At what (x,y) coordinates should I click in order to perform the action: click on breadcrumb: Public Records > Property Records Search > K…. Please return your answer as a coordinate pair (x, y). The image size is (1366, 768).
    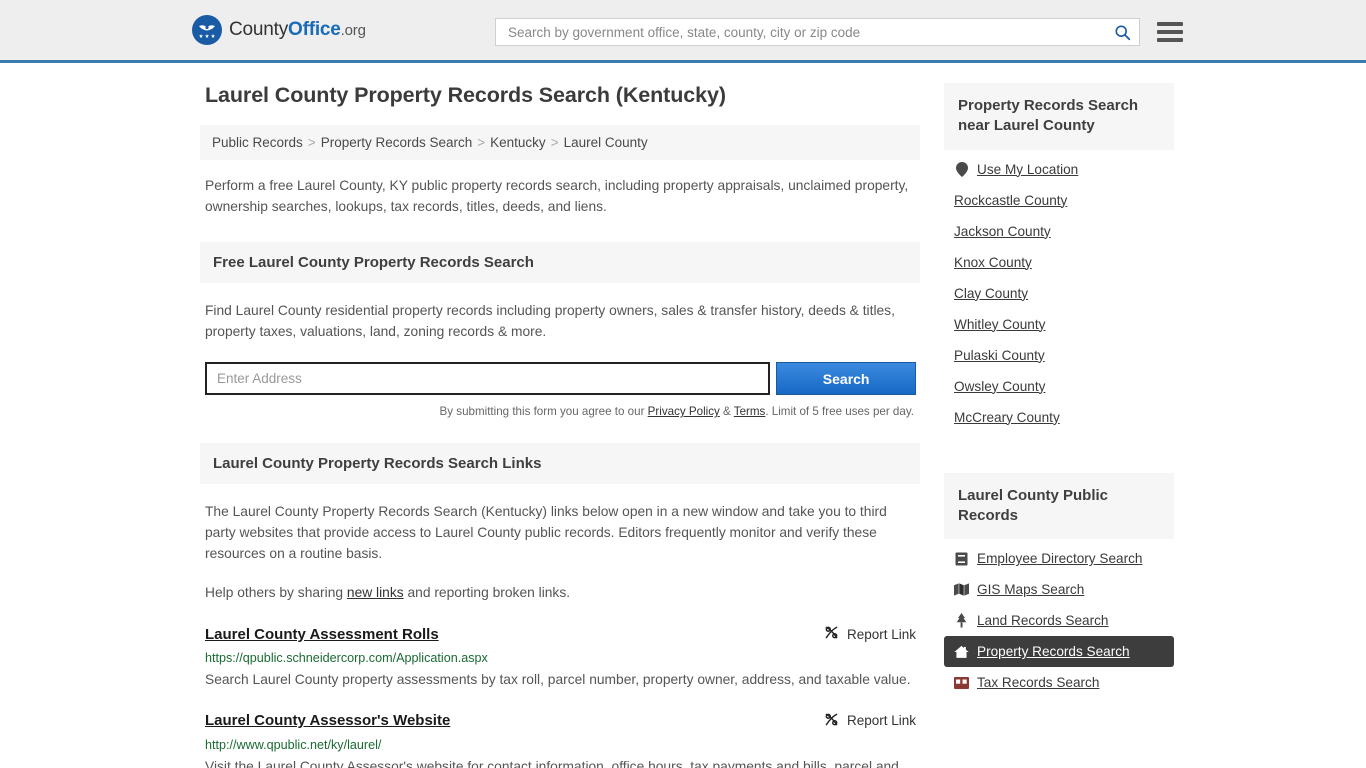
    Looking at the image, I should click on (560, 142).